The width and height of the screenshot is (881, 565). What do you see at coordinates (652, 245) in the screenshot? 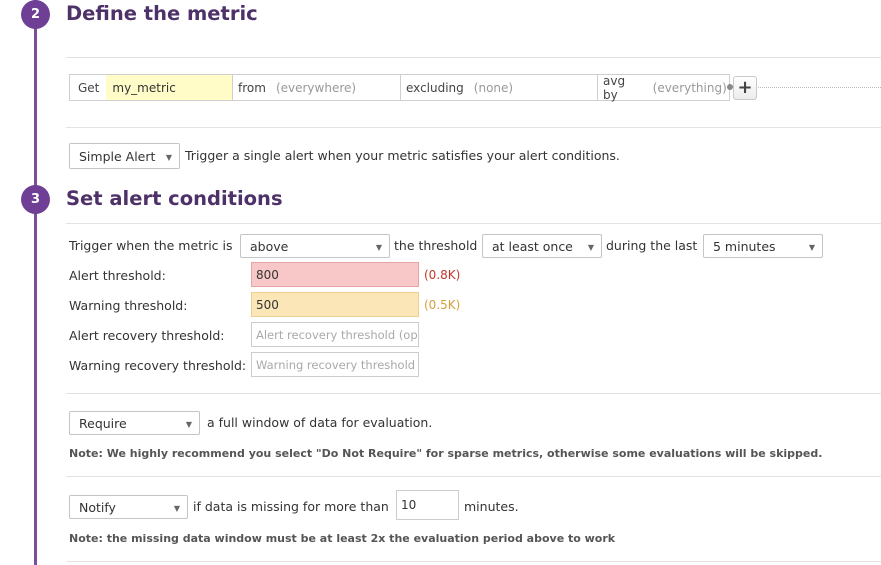
I see `during-text: during the last` at bounding box center [652, 245].